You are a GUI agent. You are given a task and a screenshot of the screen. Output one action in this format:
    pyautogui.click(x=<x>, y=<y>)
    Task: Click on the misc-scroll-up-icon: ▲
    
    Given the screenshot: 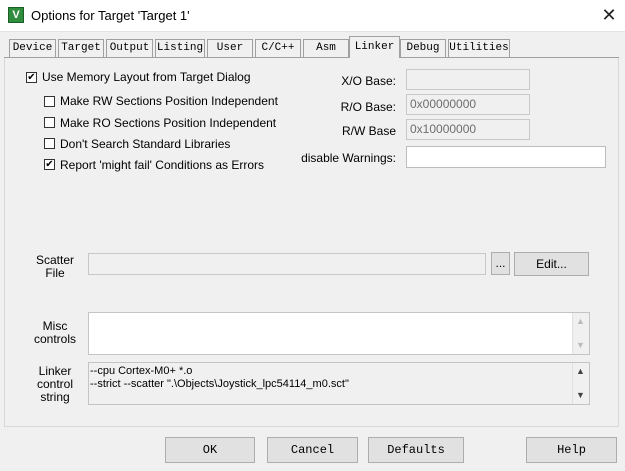 What is the action you would take?
    pyautogui.click(x=580, y=321)
    